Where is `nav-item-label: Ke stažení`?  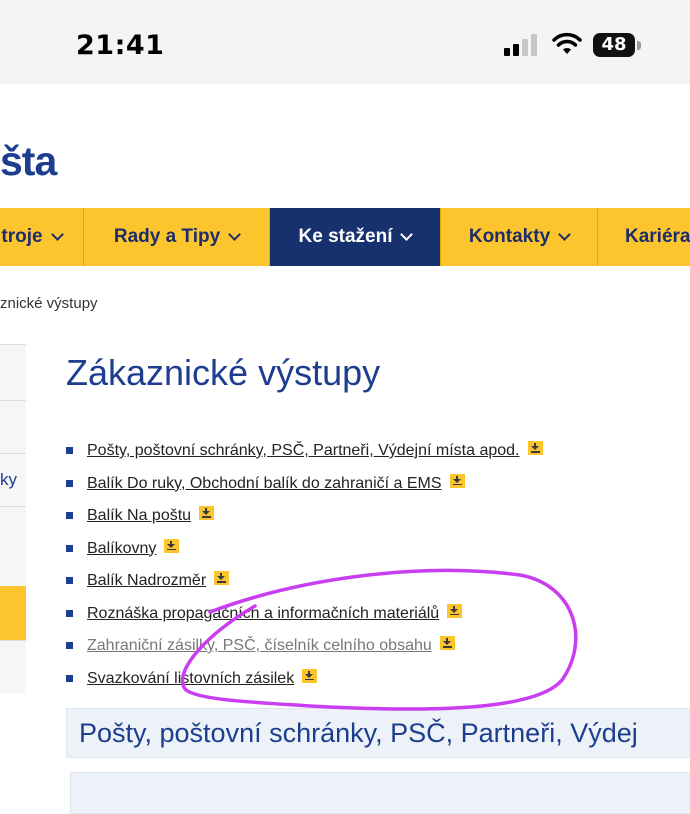
nav-item-label: Ke stažení is located at coordinates (345, 236).